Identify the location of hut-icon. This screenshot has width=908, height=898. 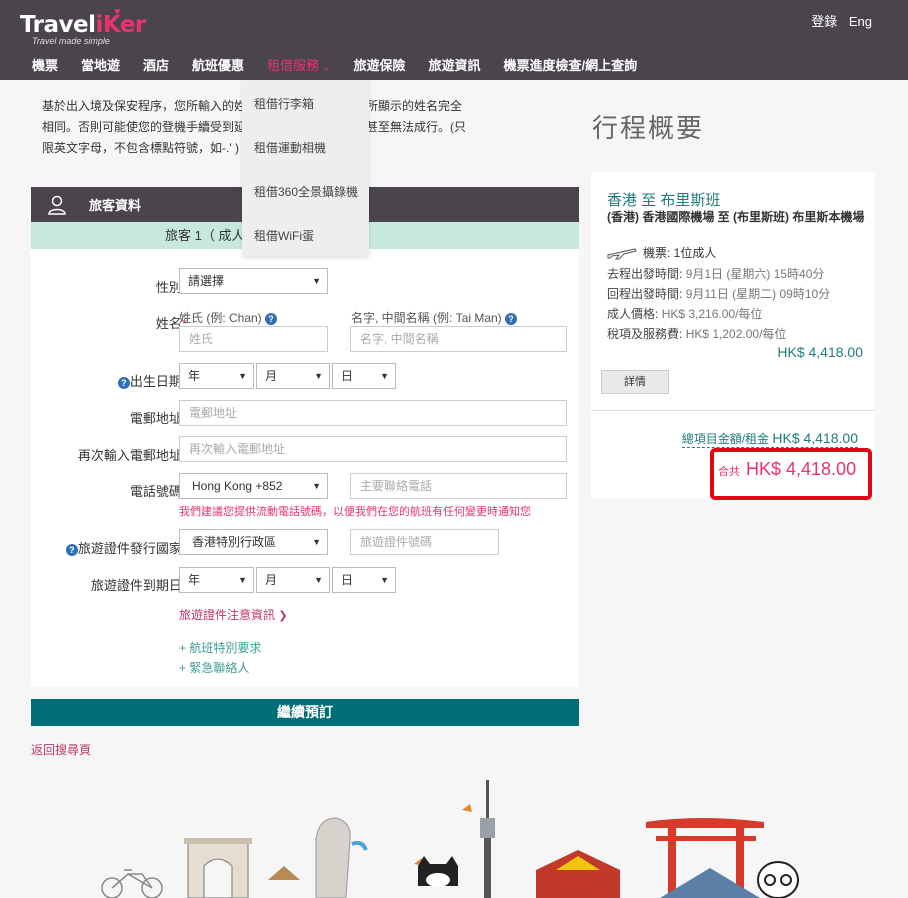
(284, 873).